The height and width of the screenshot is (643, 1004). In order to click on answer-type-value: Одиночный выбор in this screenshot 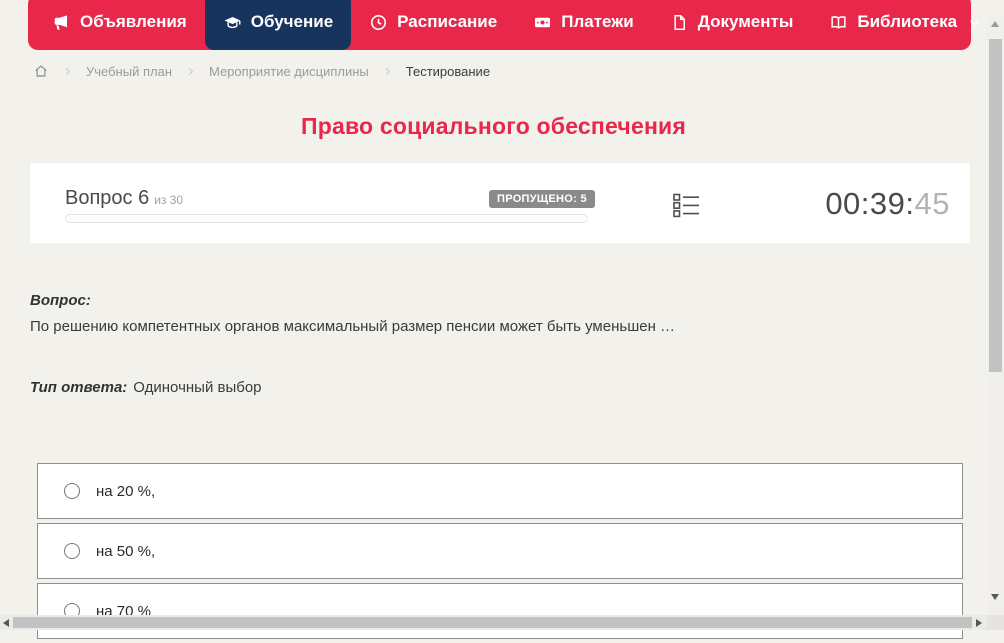, I will do `click(197, 387)`.